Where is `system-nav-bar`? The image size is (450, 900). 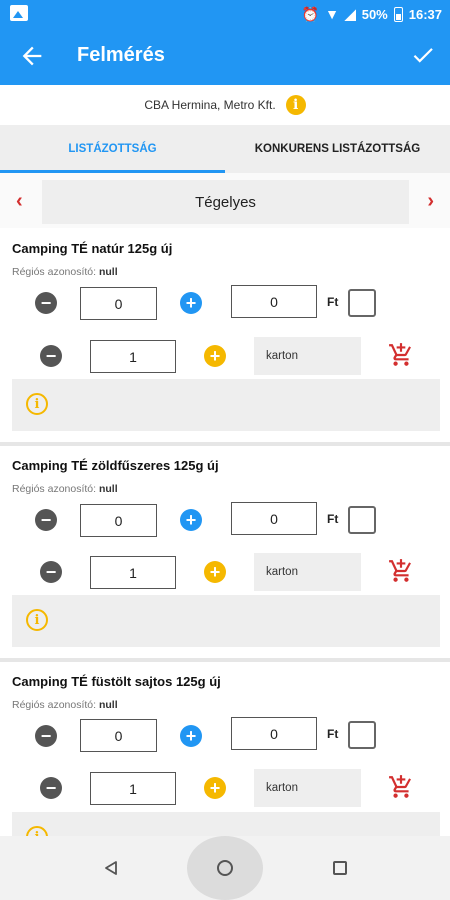
system-nav-bar is located at coordinates (225, 868).